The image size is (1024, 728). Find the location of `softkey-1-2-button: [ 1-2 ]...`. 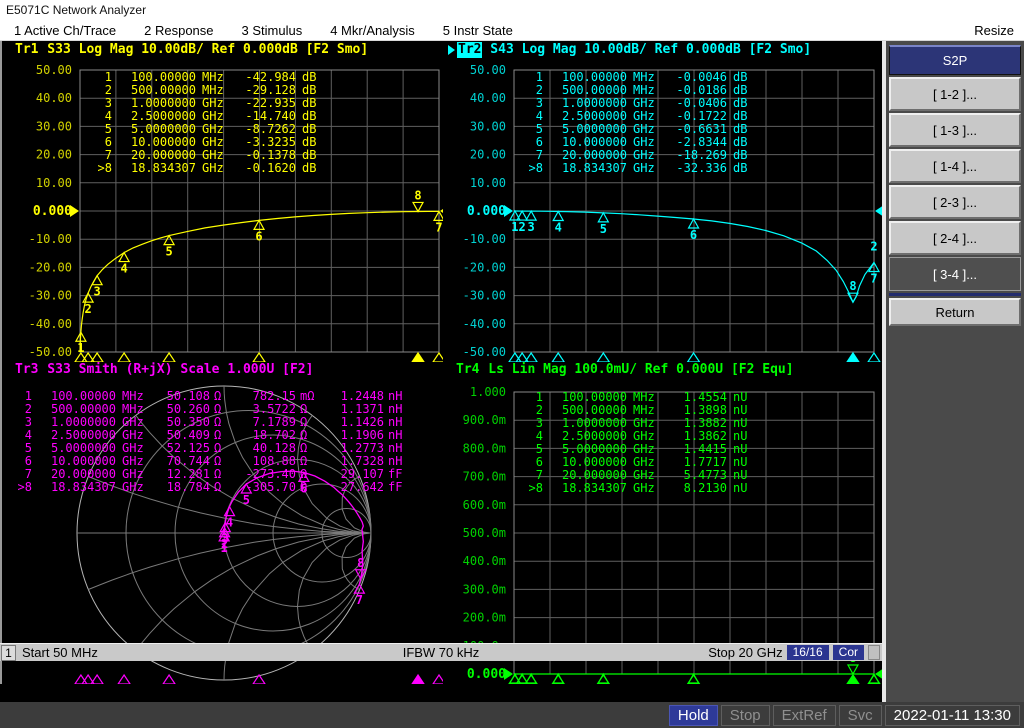

softkey-1-2-button: [ 1-2 ]... is located at coordinates (955, 94).